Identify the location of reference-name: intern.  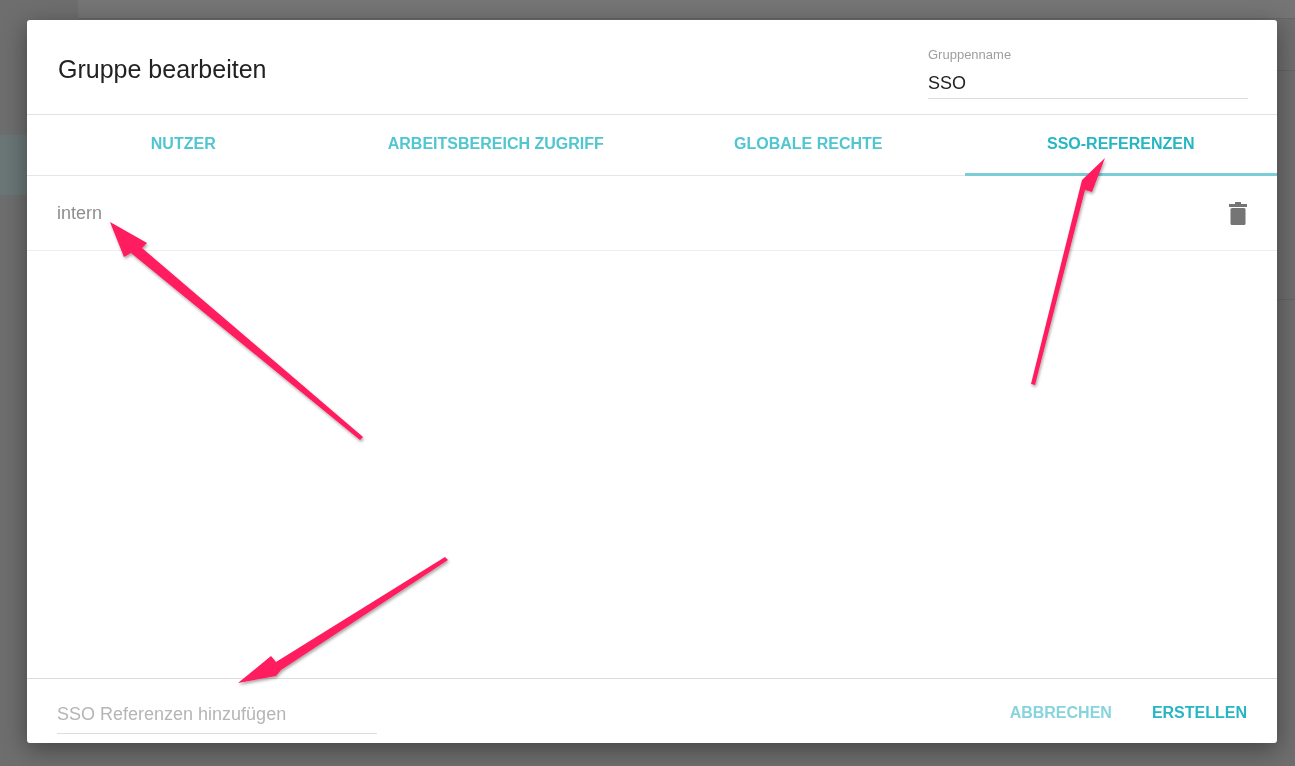
(80, 213).